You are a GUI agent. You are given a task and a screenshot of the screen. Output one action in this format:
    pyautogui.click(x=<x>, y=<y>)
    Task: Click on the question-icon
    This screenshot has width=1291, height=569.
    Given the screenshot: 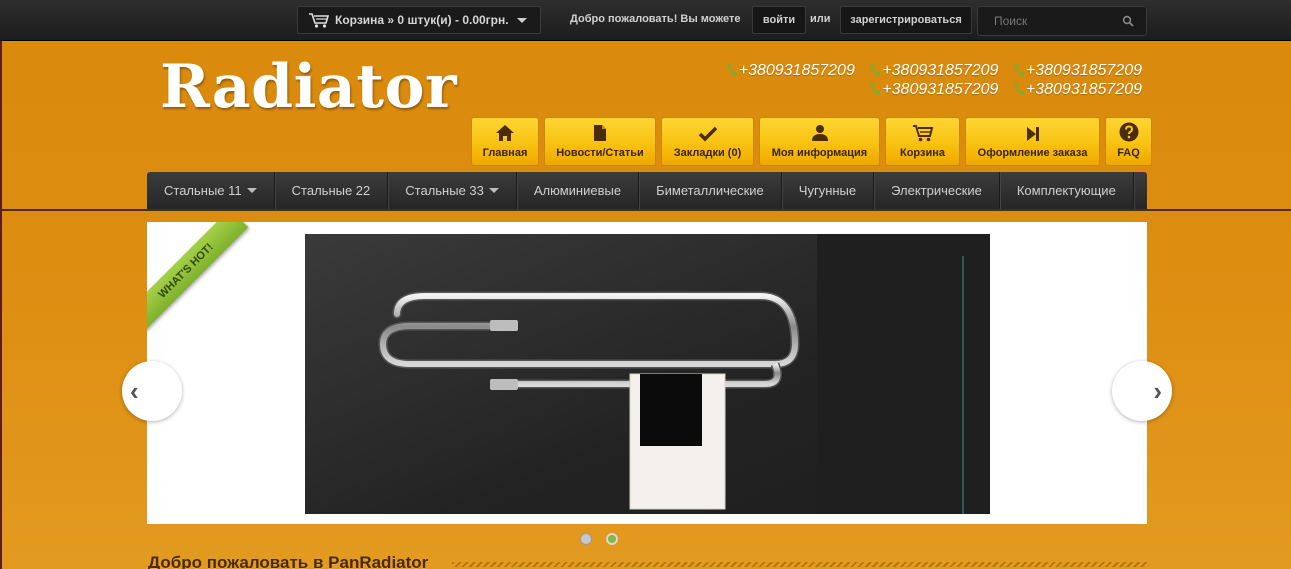 What is the action you would take?
    pyautogui.click(x=1128, y=132)
    